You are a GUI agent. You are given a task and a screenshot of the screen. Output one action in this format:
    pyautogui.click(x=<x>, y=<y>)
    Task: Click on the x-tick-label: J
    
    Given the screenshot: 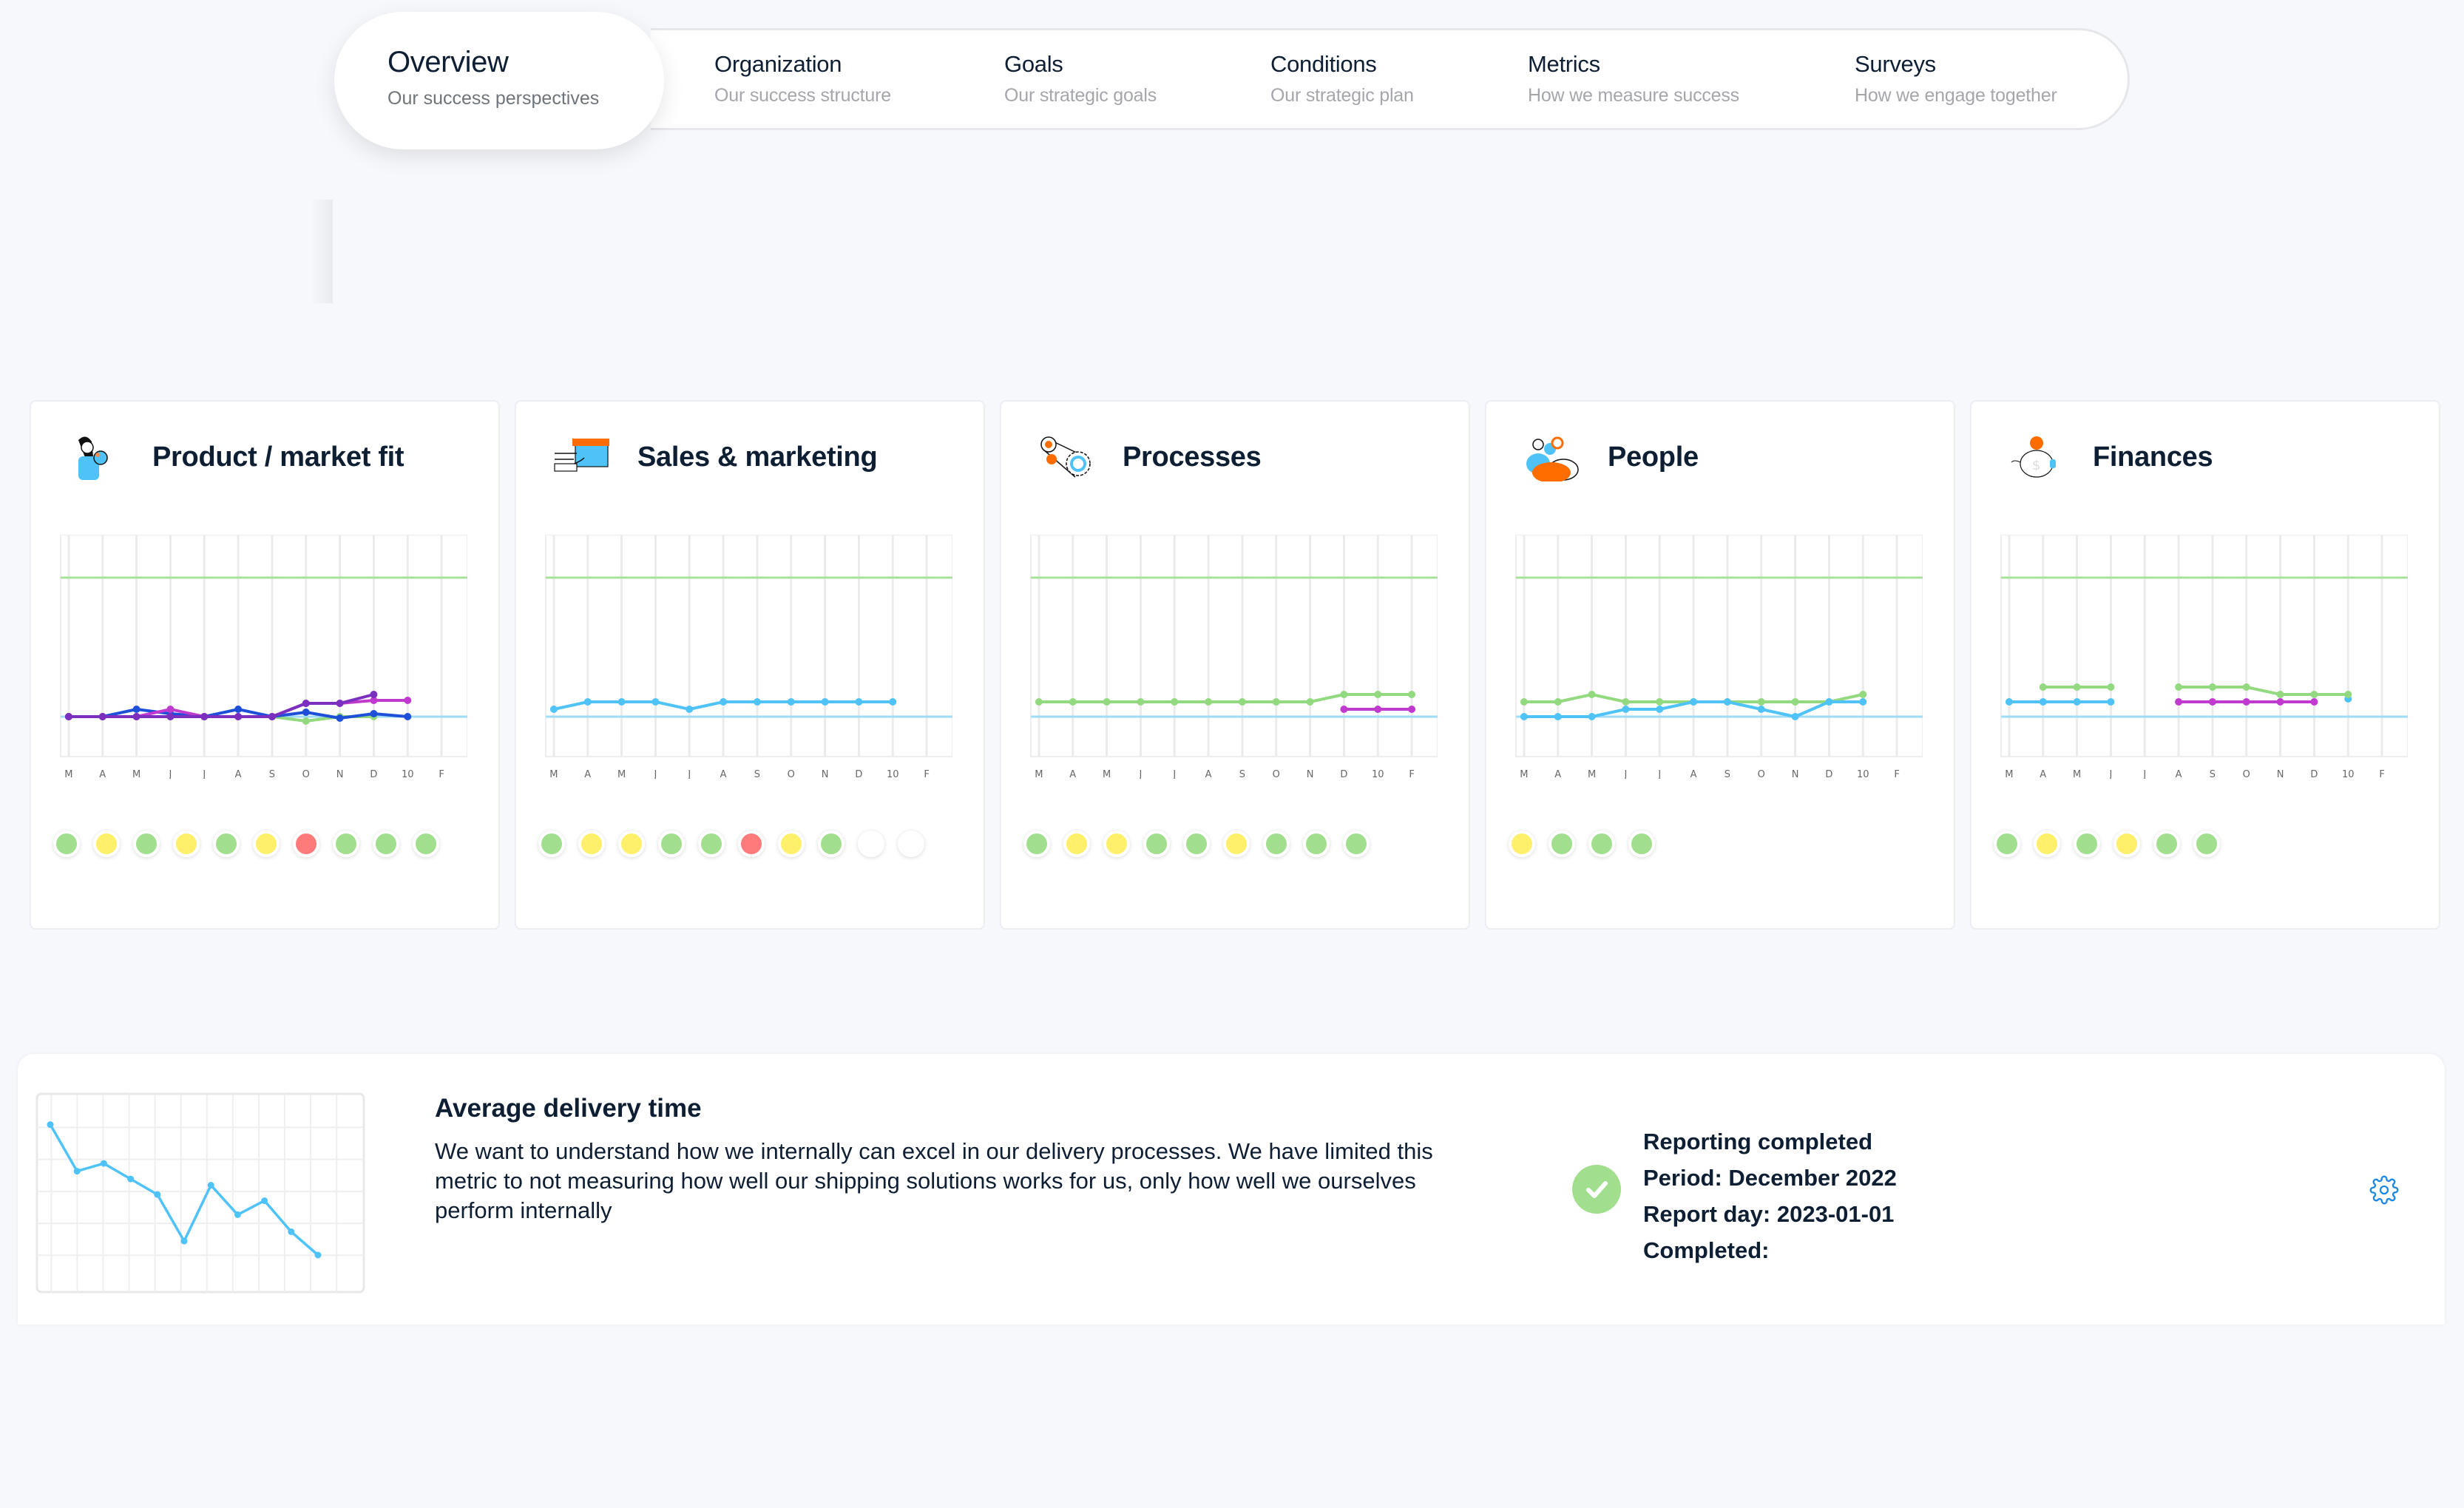 What is the action you would take?
    pyautogui.click(x=1140, y=774)
    